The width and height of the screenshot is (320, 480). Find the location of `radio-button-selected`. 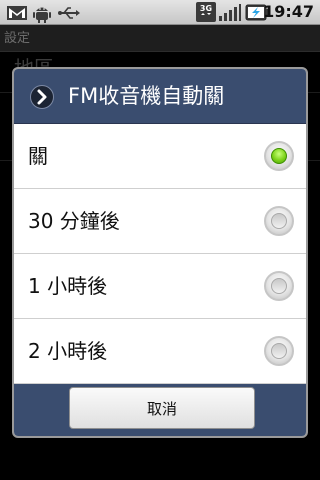

radio-button-selected is located at coordinates (279, 156).